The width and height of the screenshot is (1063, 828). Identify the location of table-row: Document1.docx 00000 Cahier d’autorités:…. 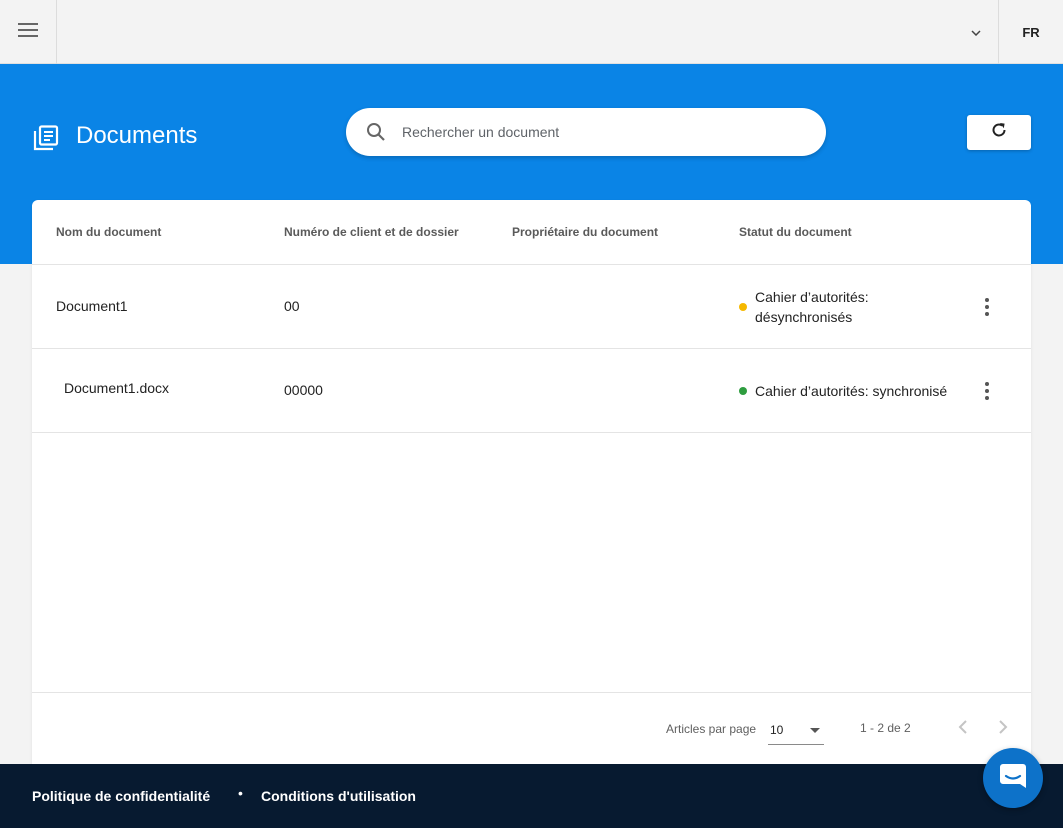
(531, 391).